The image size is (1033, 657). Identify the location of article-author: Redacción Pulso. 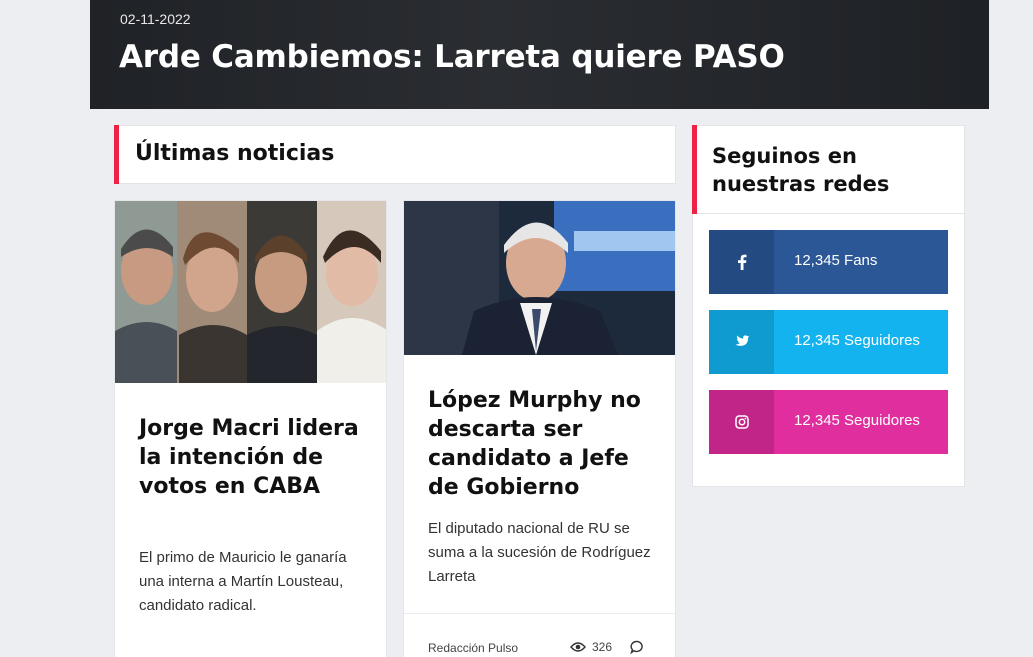
(473, 648).